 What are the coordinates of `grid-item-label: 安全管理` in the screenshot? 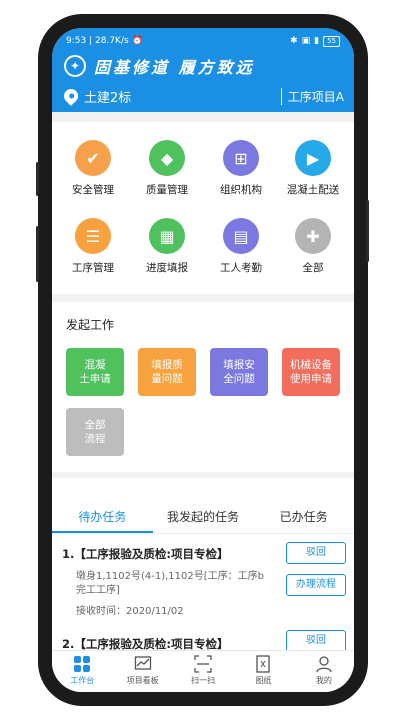 It's located at (93, 190).